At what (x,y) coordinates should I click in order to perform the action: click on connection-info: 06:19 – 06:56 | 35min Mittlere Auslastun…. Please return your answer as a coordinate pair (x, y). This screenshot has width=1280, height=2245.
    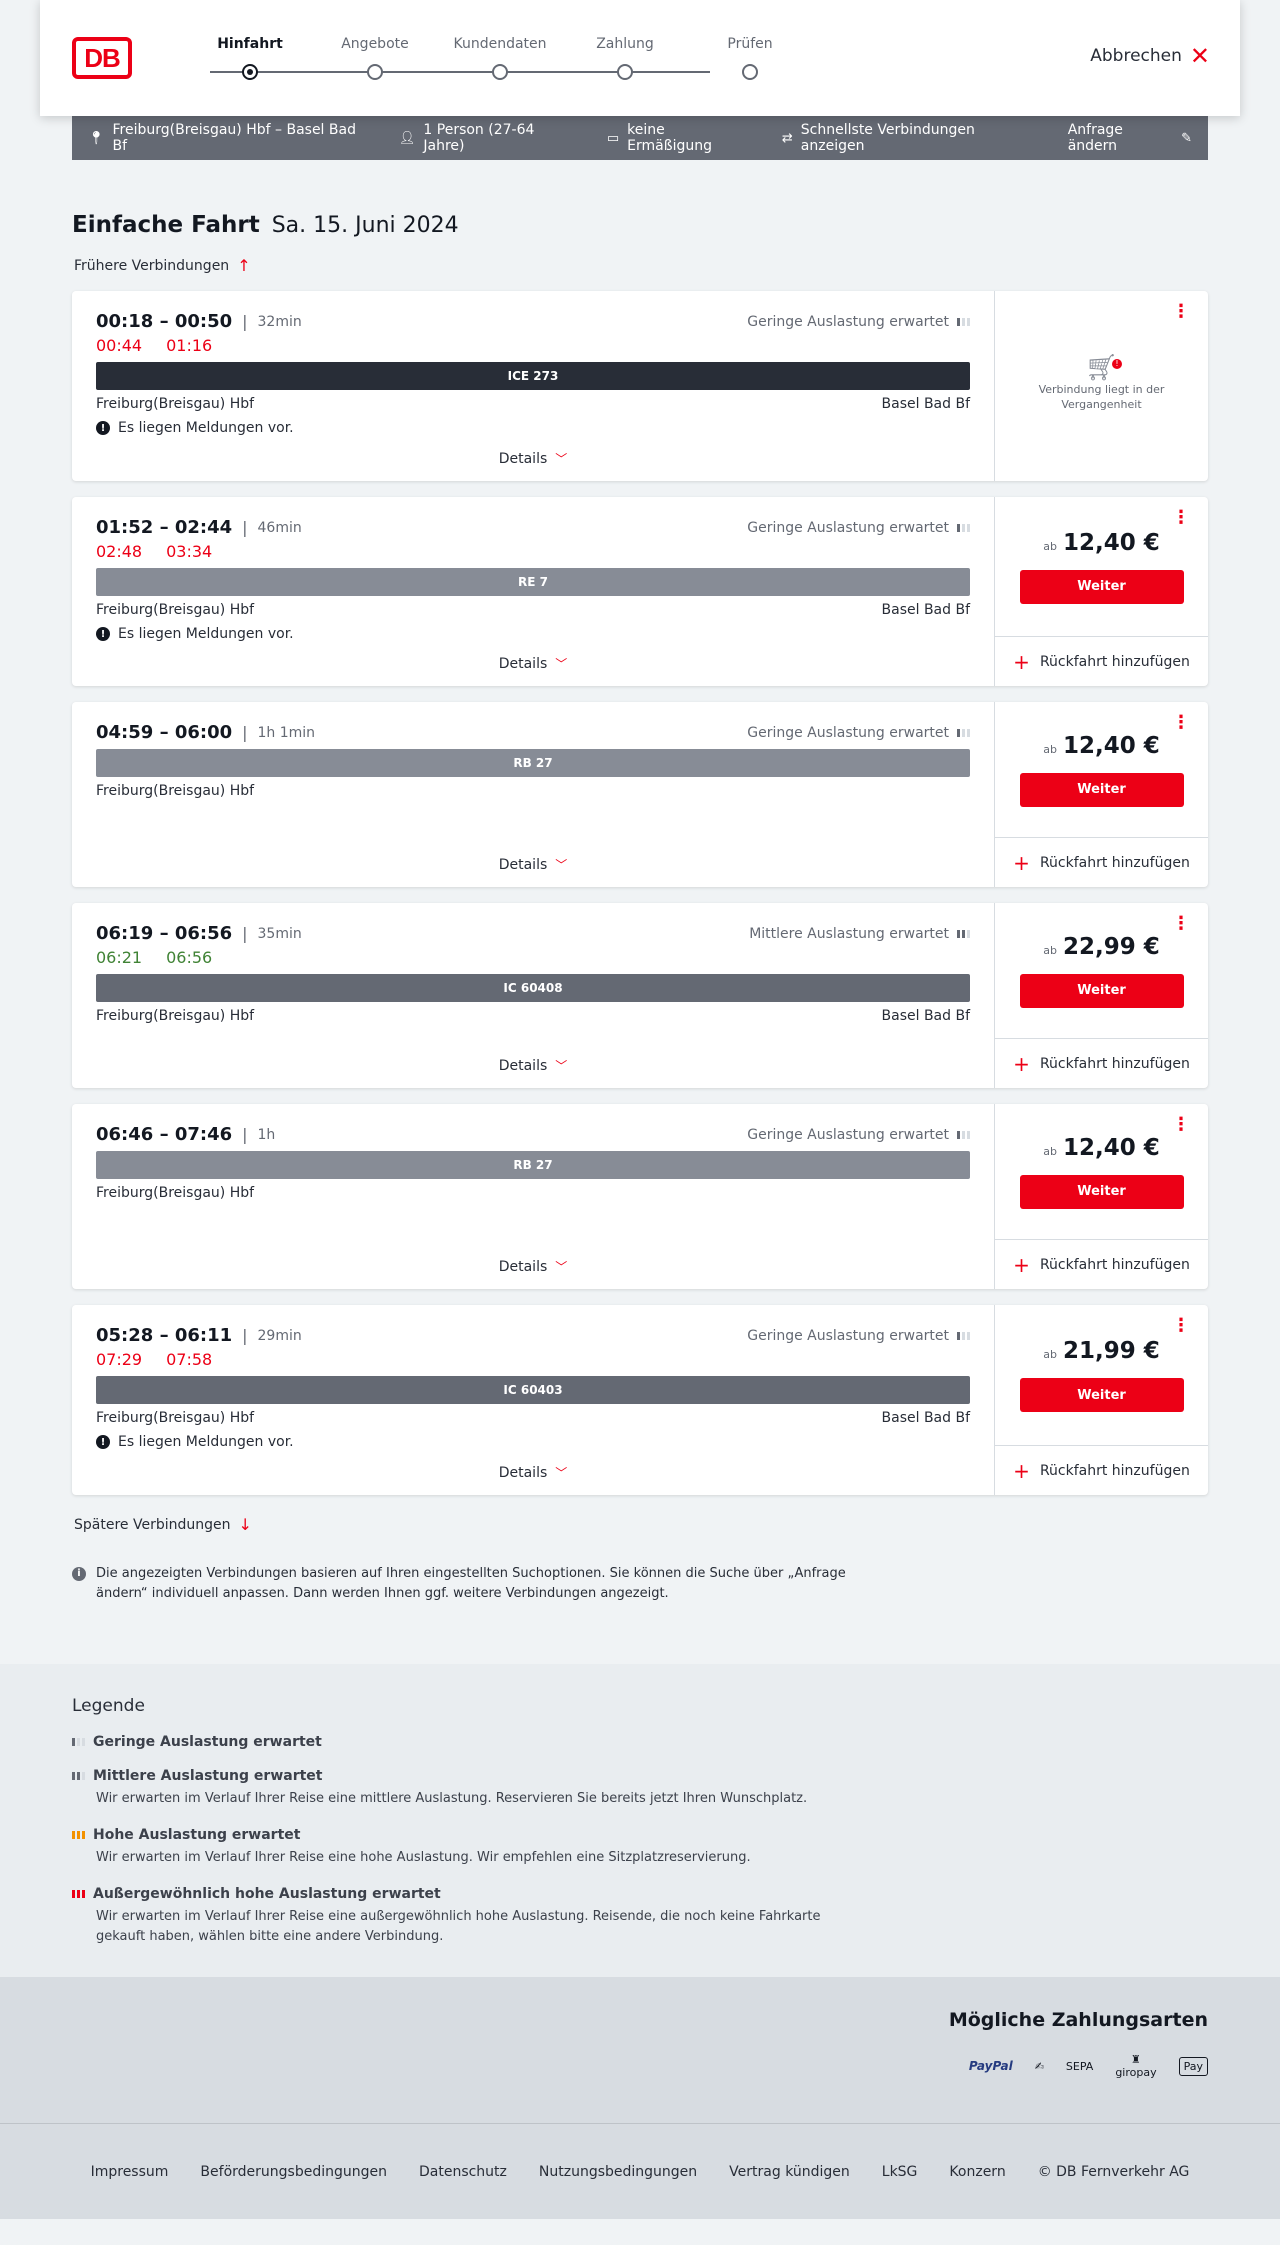
    Looking at the image, I should click on (533, 995).